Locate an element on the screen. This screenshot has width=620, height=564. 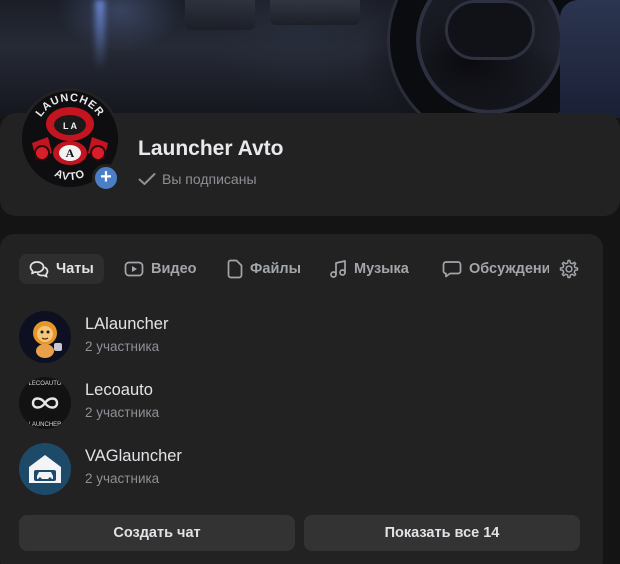
tab-label: Обсуждения is located at coordinates (509, 269).